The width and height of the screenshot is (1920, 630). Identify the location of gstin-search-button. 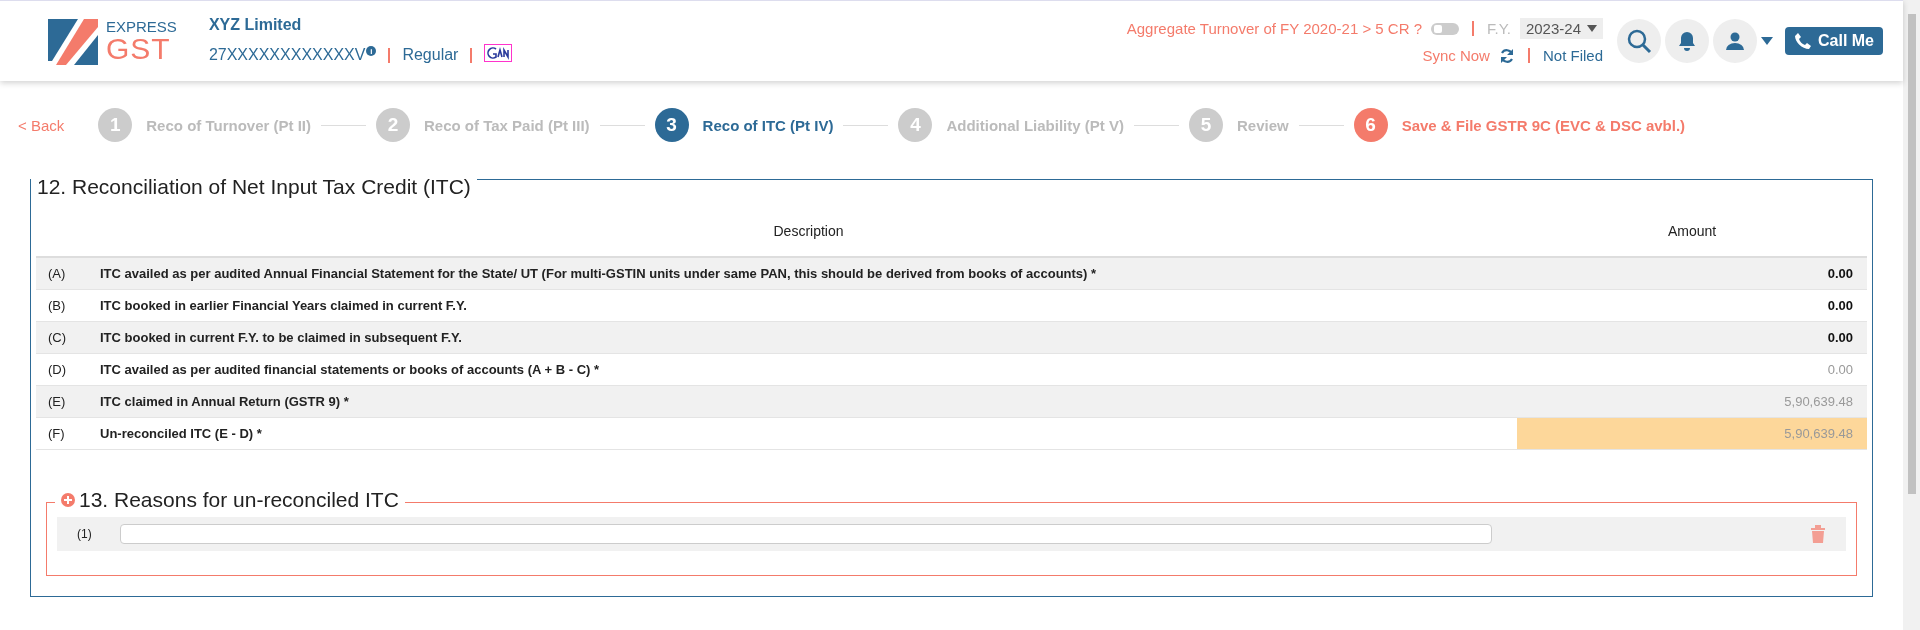
(1639, 41).